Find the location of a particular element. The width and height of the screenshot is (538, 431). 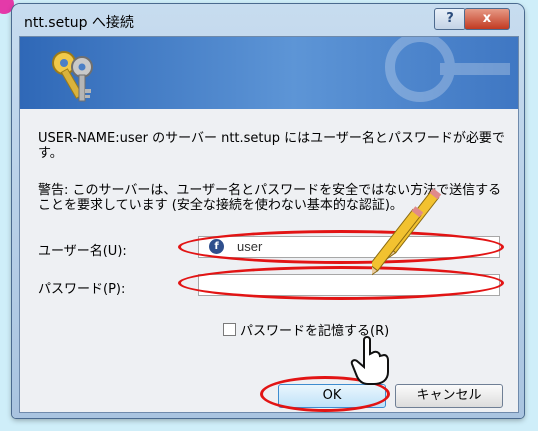

remember-password-label: パスワードを記憶する(R) is located at coordinates (315, 331).